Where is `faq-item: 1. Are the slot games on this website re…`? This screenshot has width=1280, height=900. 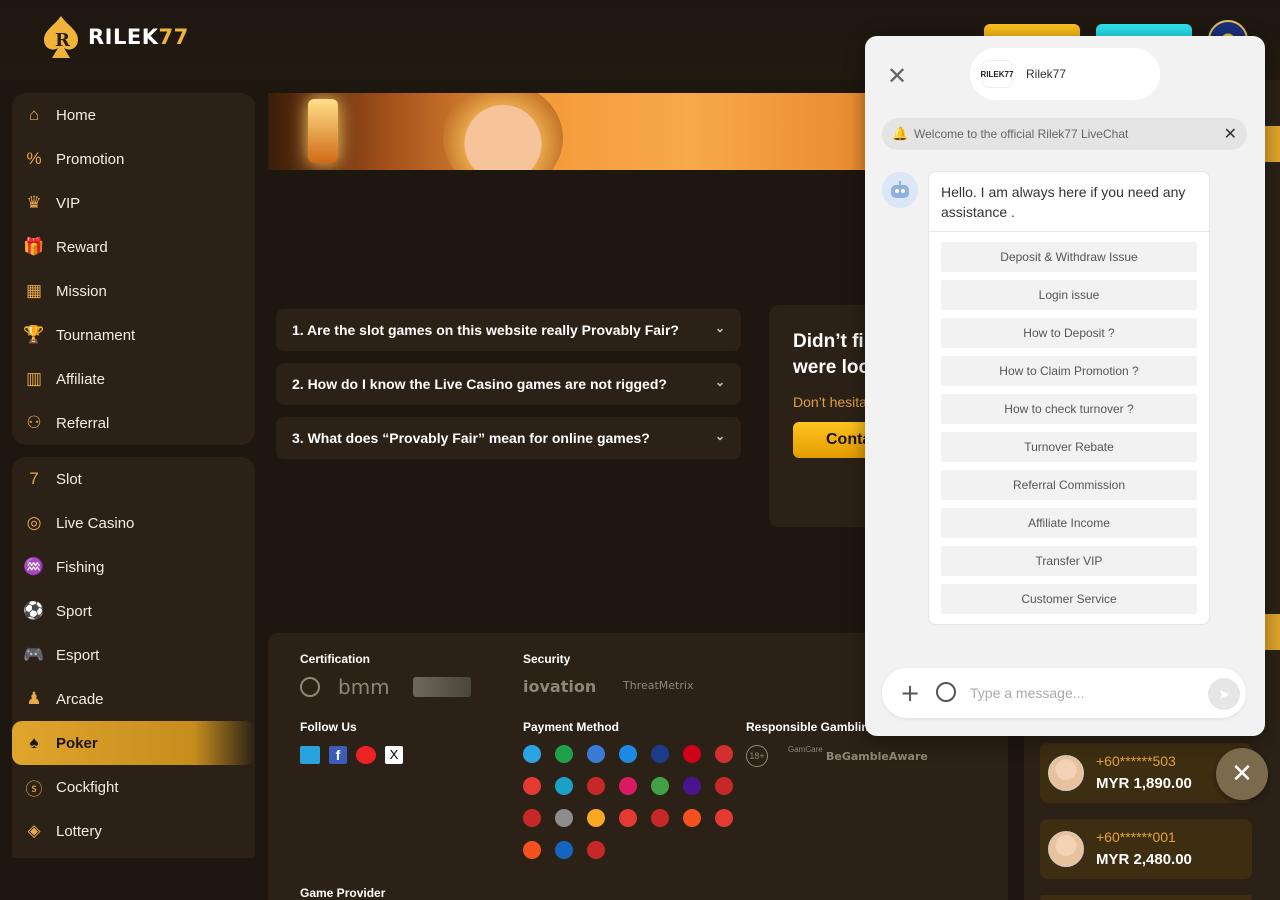 faq-item: 1. Are the slot games on this website re… is located at coordinates (508, 330).